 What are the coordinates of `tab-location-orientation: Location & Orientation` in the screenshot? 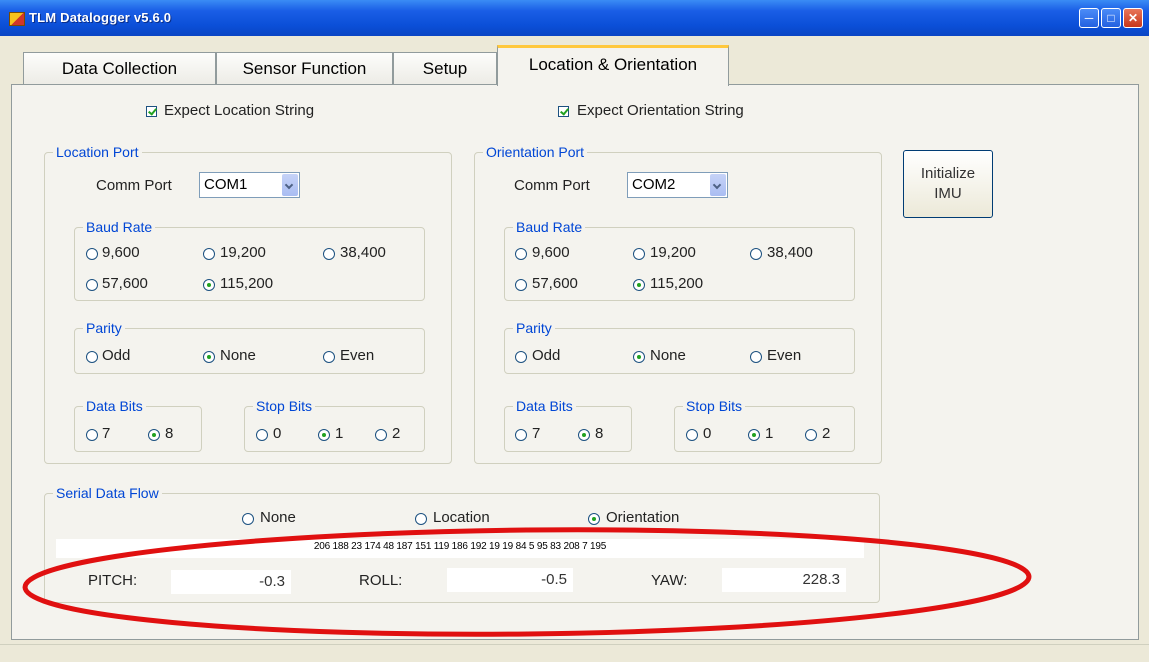 It's located at (613, 65).